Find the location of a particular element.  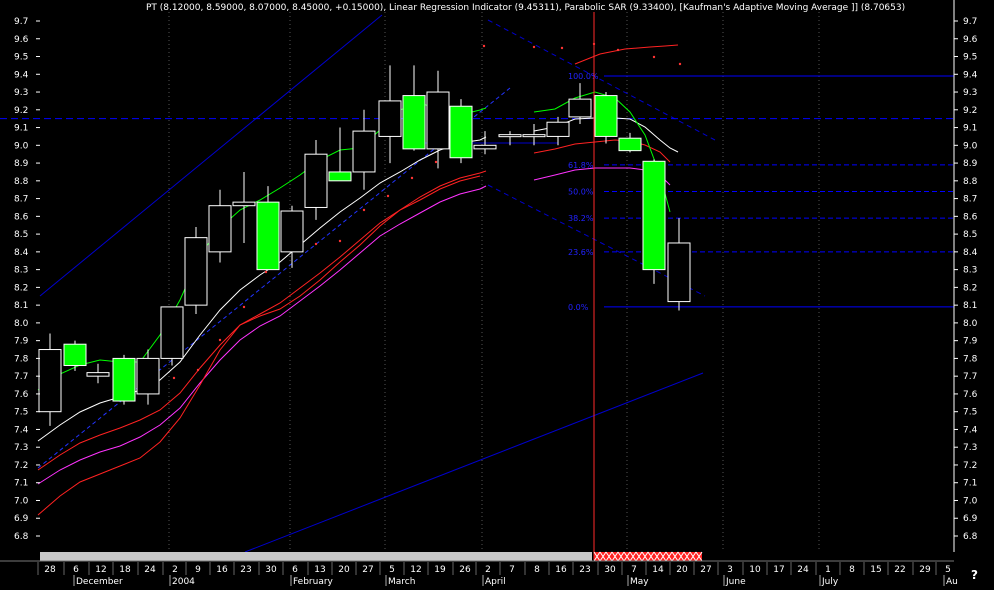

y-tick-label: 6.8 is located at coordinates (970, 537).